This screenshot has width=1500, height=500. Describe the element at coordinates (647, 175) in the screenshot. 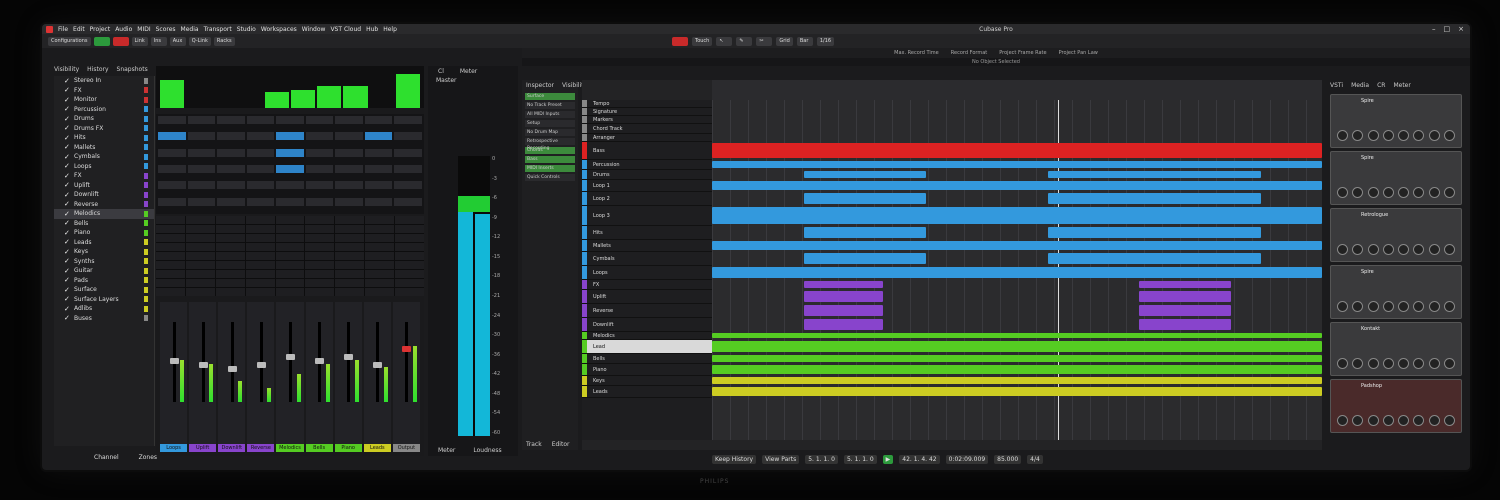

I see `track-header: Drums` at that location.